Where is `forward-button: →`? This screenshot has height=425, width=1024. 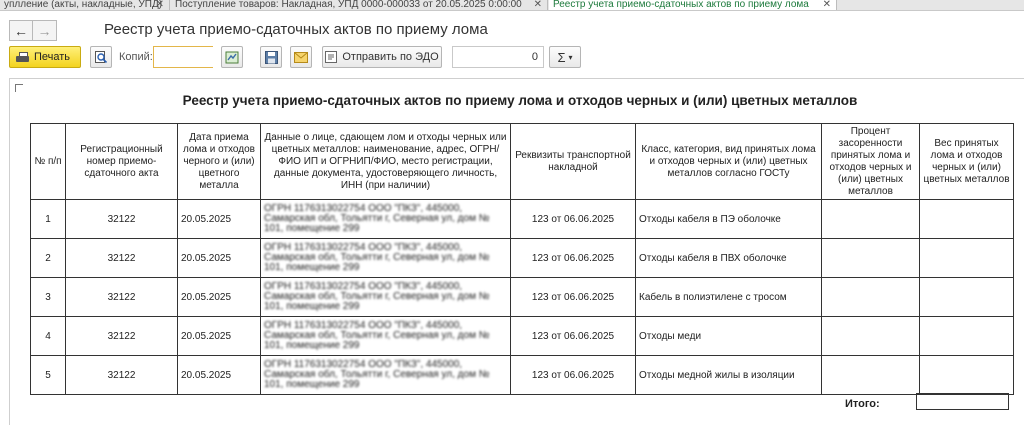 forward-button: → is located at coordinates (45, 30).